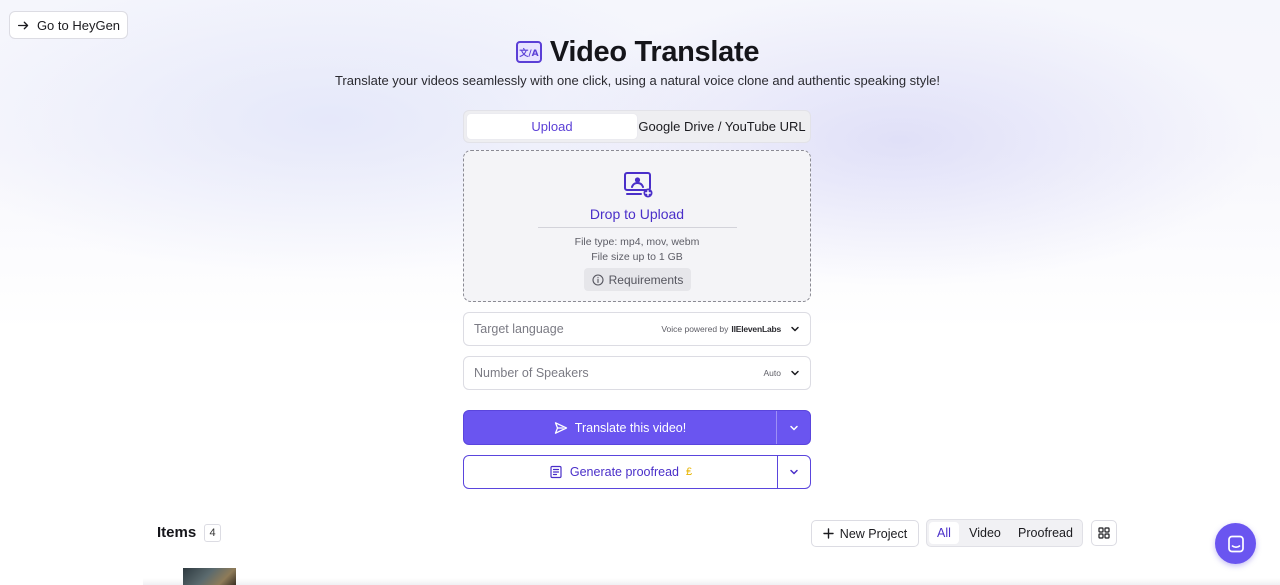 This screenshot has height=585, width=1280. What do you see at coordinates (695, 329) in the screenshot?
I see `voice-powered-text: Voice powered by` at bounding box center [695, 329].